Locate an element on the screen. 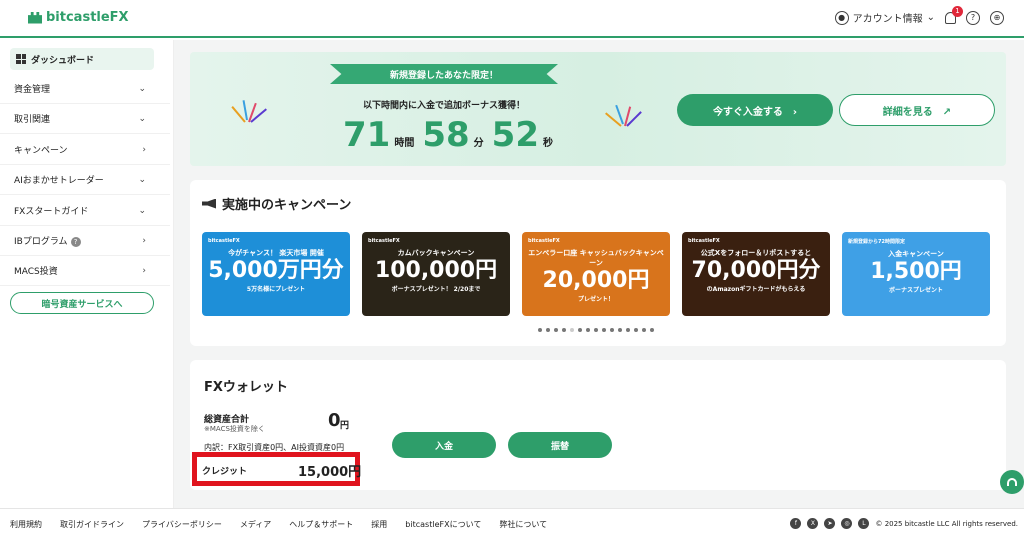  globe-icon: ⊕ is located at coordinates (997, 17).